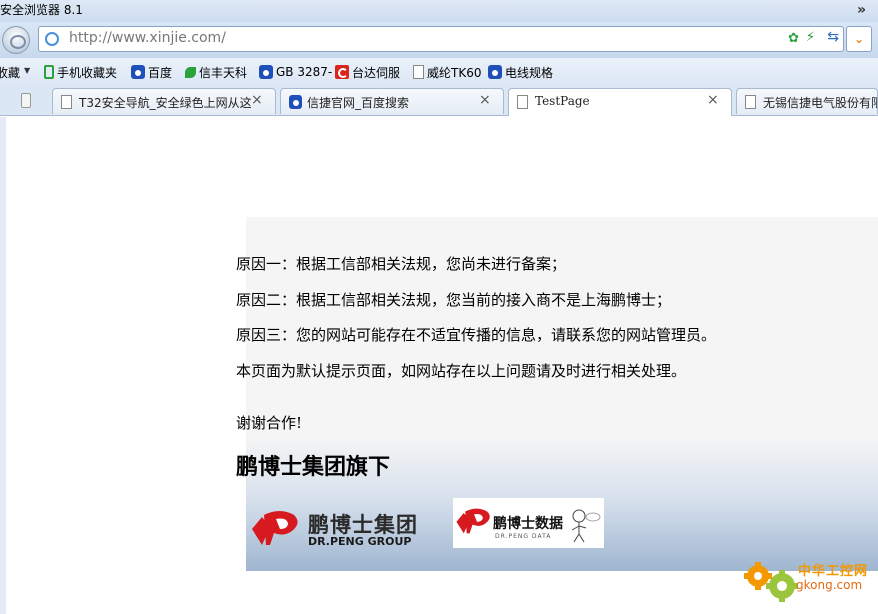 The width and height of the screenshot is (878, 614). What do you see at coordinates (859, 39) in the screenshot?
I see `address-dropdown-chevron-icon: ⌄` at bounding box center [859, 39].